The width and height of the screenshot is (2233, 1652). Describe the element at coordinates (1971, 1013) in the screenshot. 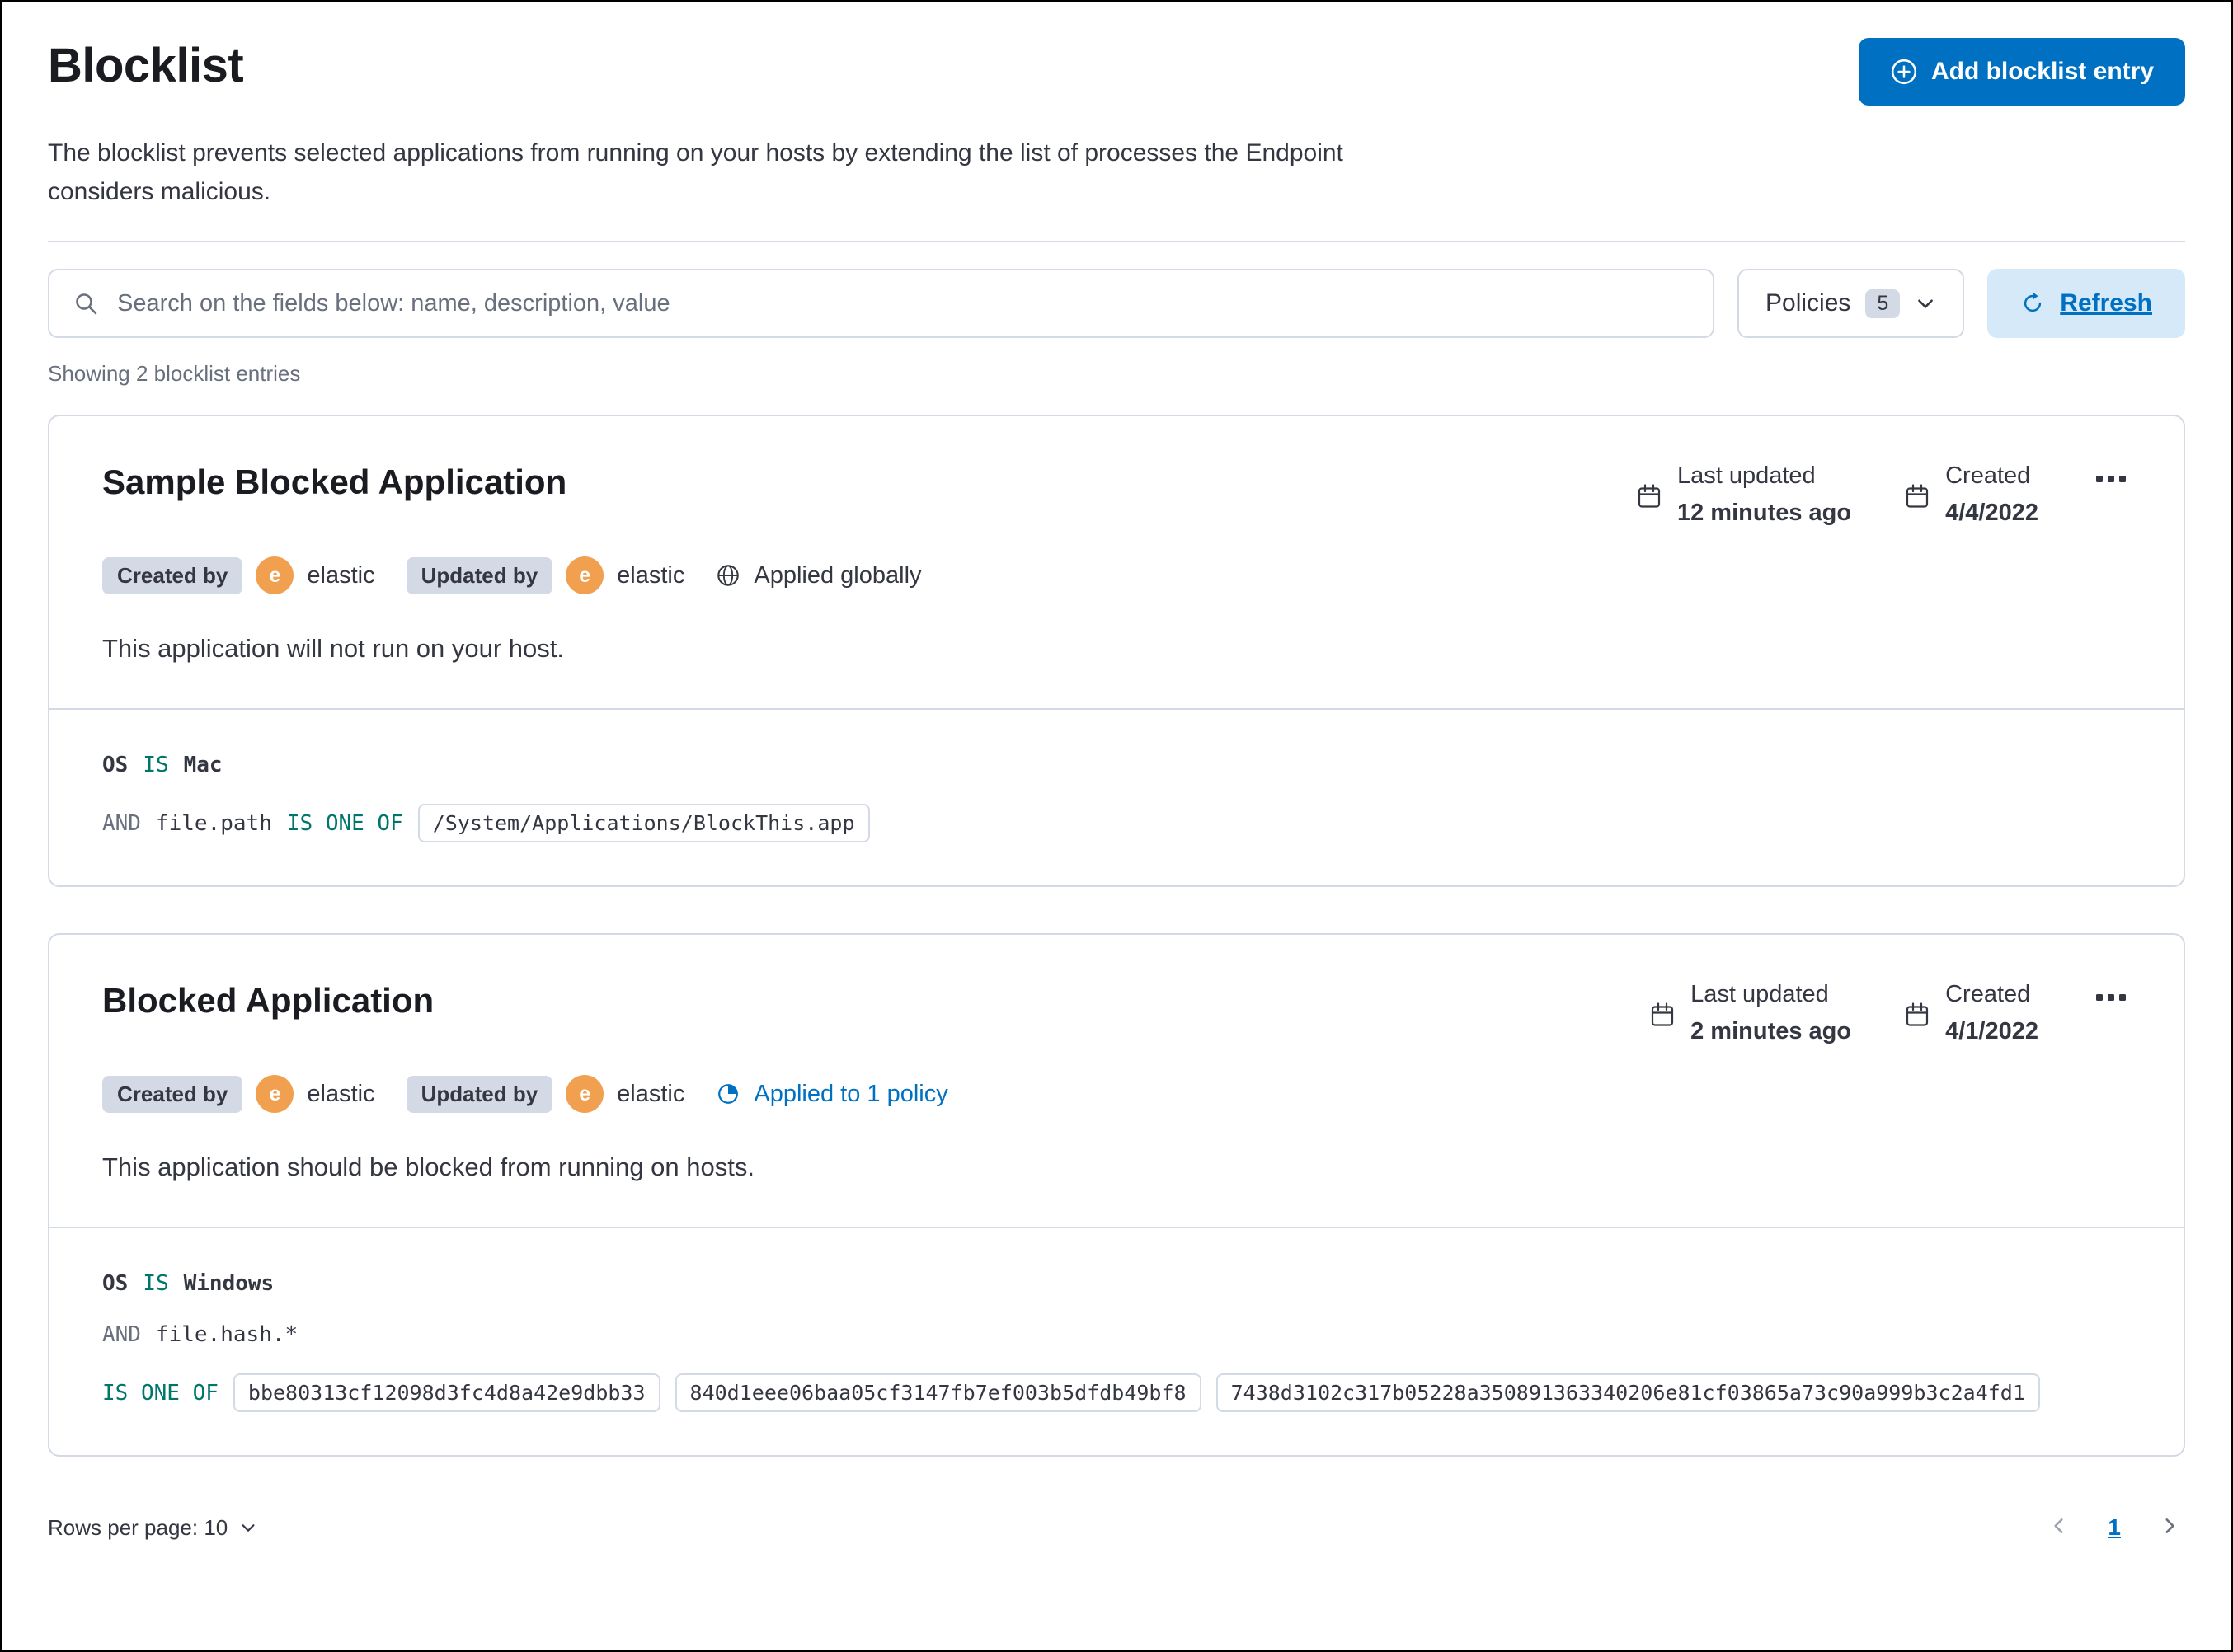

I see `created-date: Created 4/1/2022` at that location.